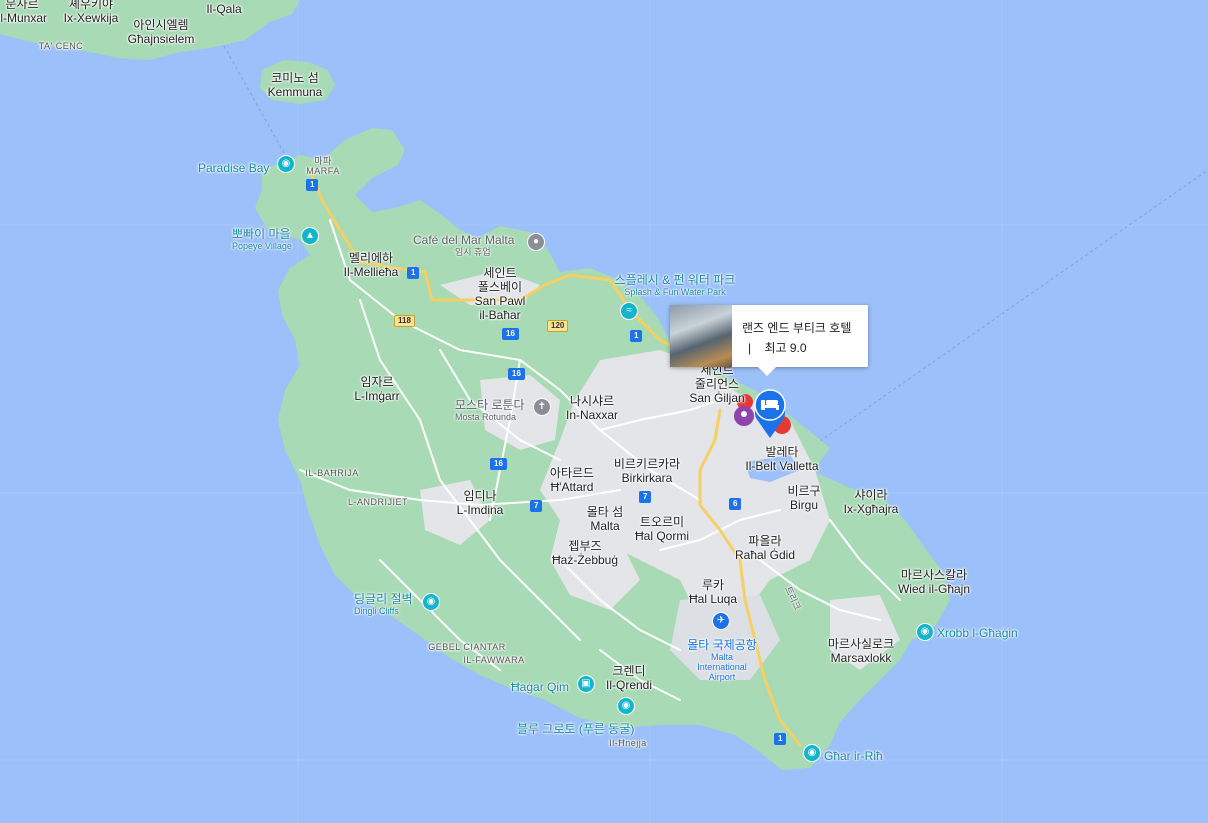 This screenshot has width=1208, height=823. What do you see at coordinates (586, 684) in the screenshot?
I see `museum-icon: ▣` at bounding box center [586, 684].